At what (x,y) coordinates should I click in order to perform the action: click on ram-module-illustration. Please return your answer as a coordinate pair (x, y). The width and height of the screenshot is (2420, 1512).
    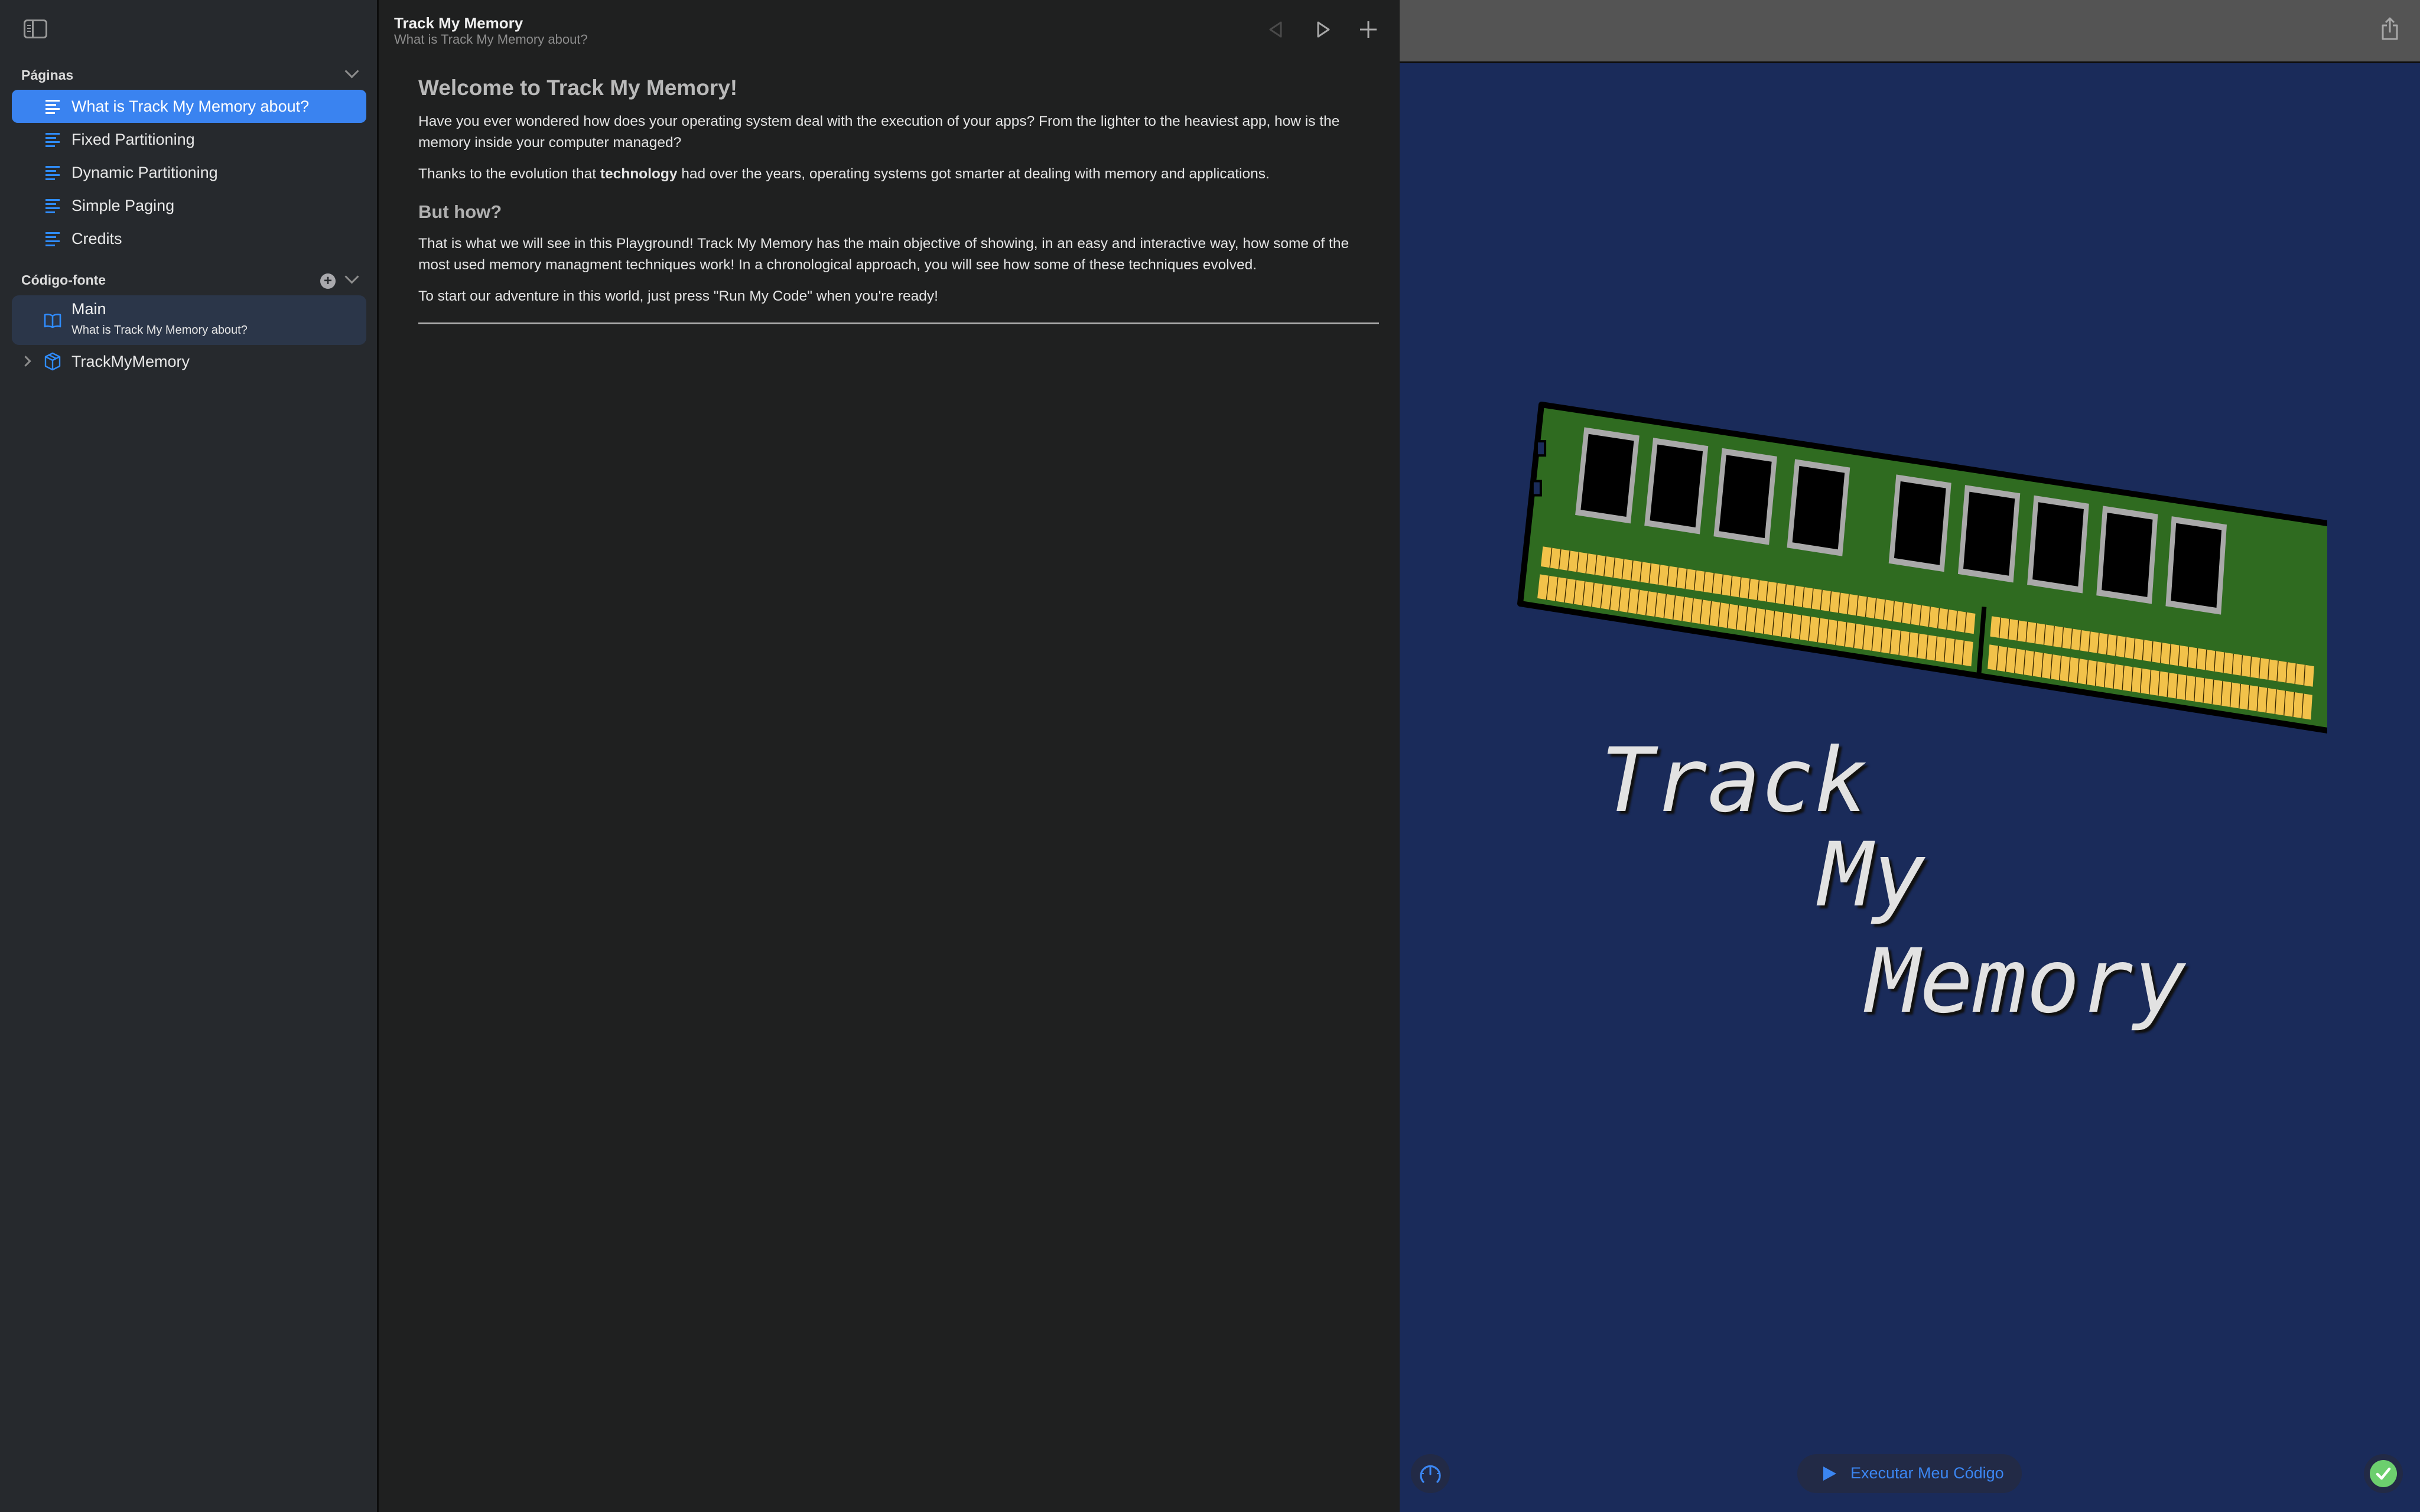
    Looking at the image, I should click on (1922, 568).